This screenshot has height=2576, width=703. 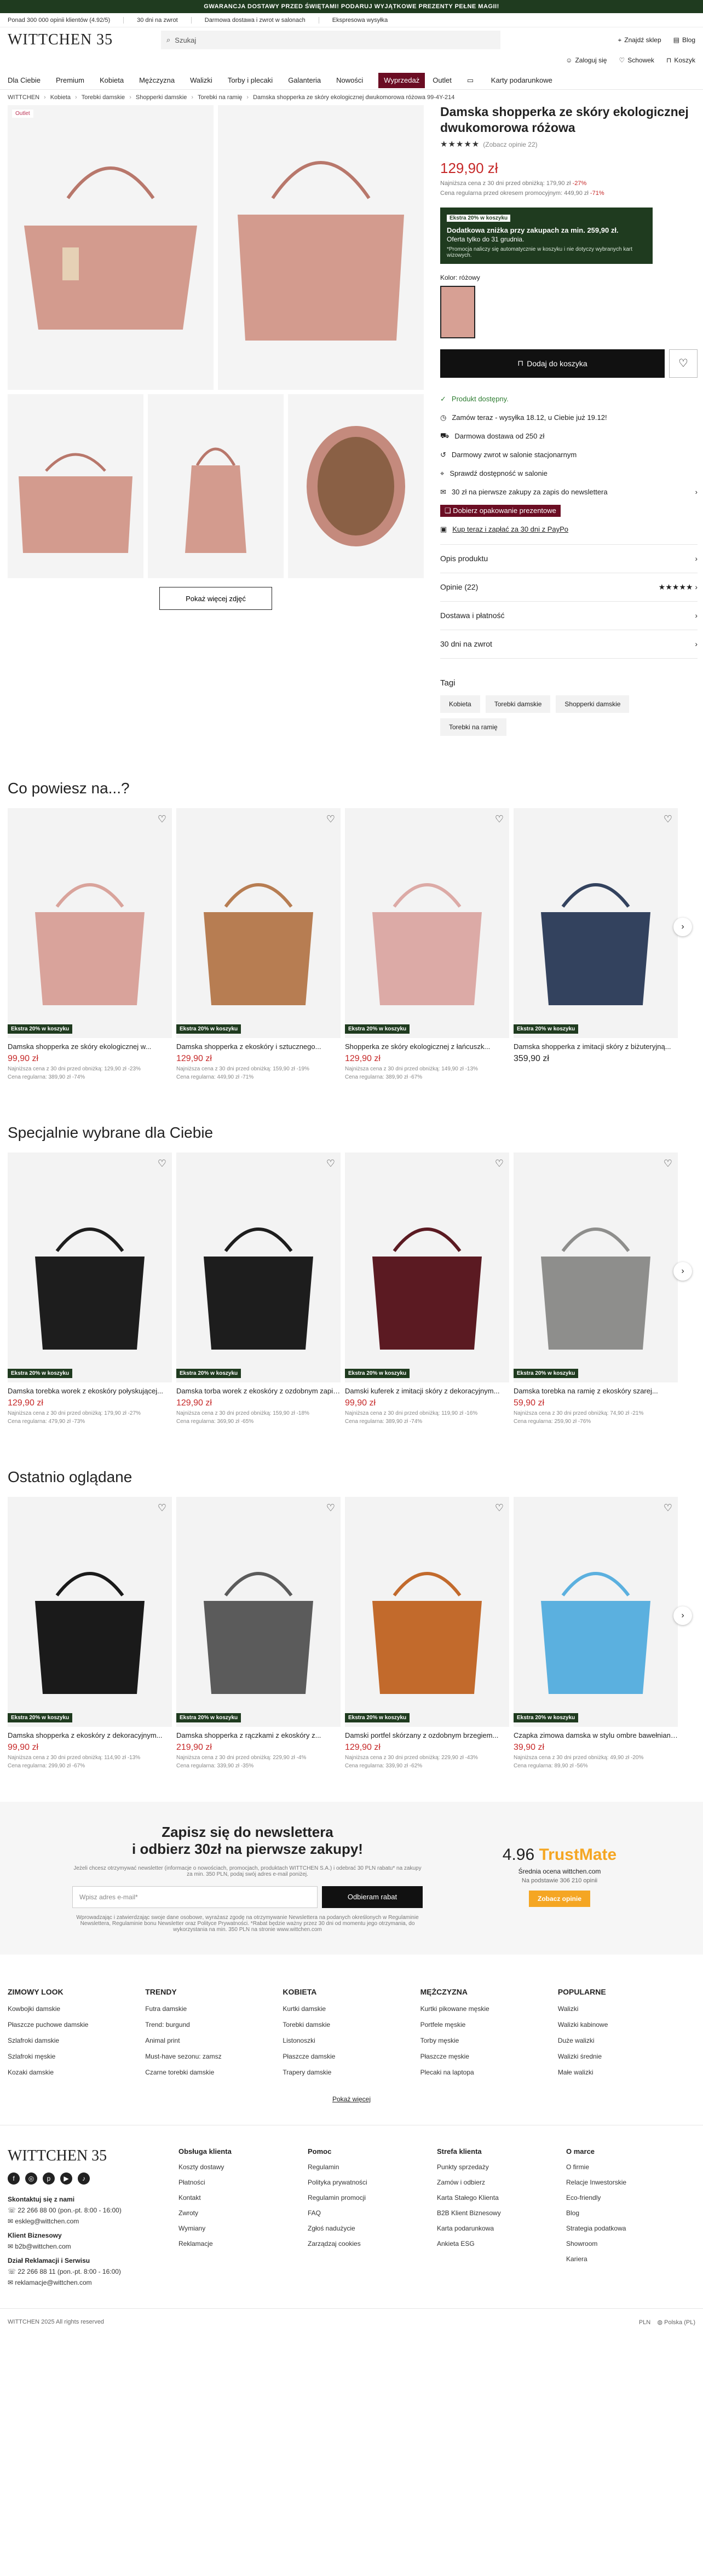 I want to click on category-link: Kozaki damskie, so click(x=76, y=2072).